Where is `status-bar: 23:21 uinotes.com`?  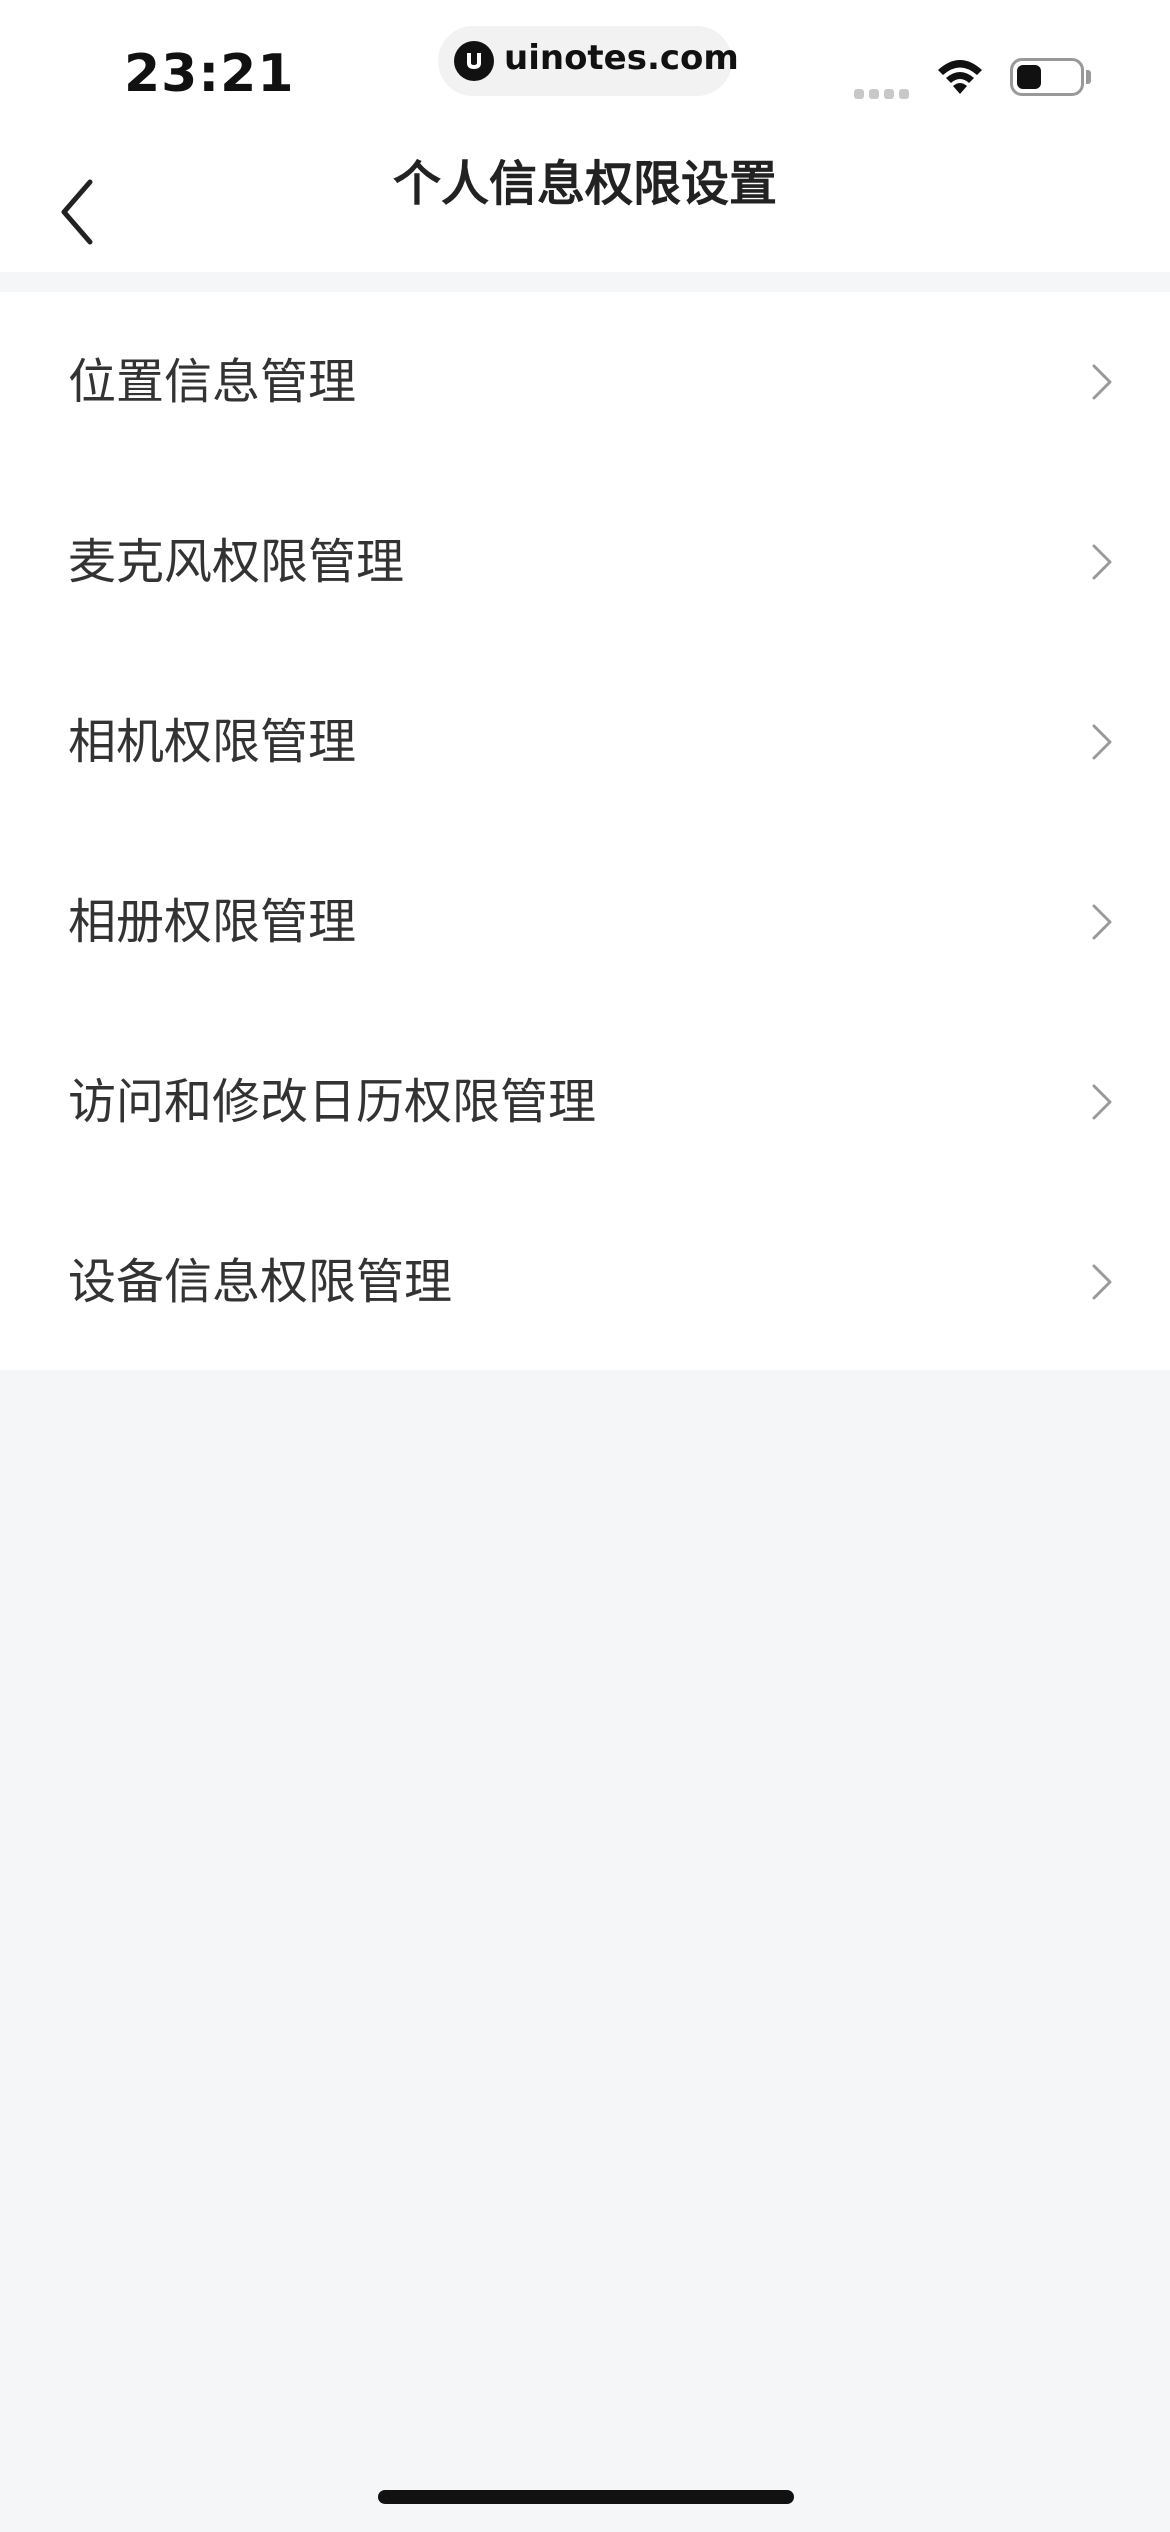
status-bar: 23:21 uinotes.com is located at coordinates (585, 65).